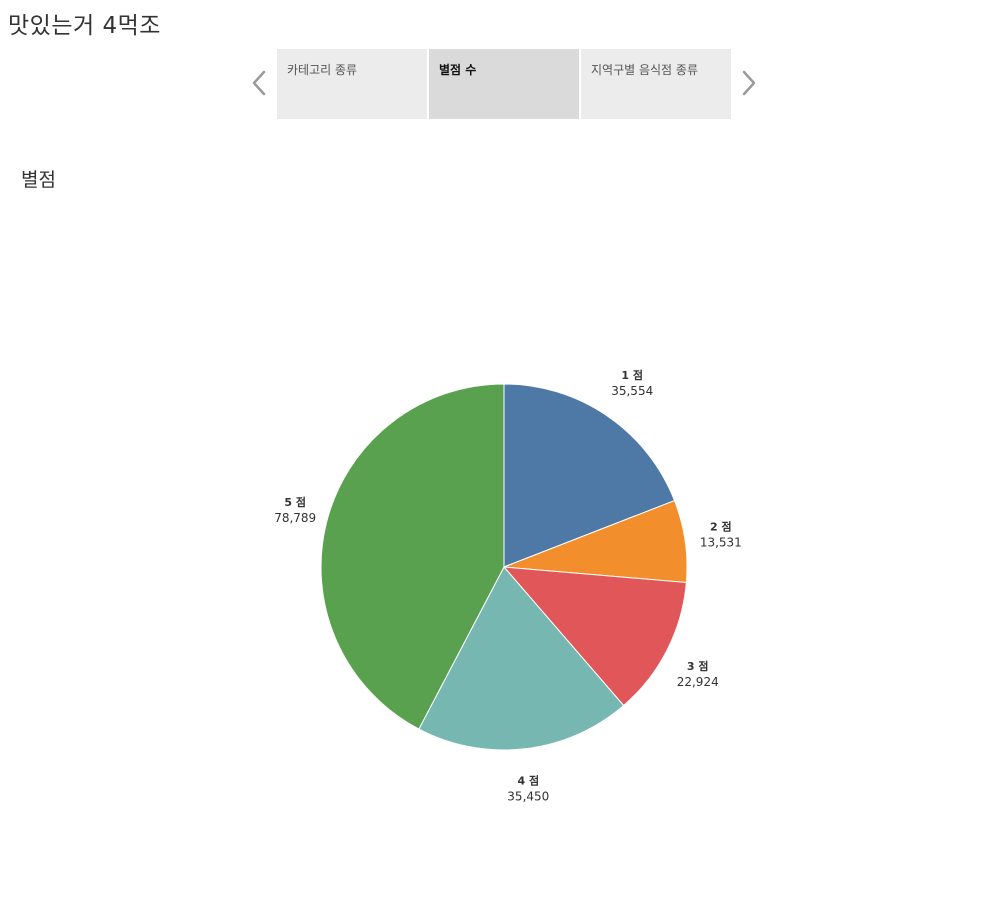 The height and width of the screenshot is (916, 1002). What do you see at coordinates (698, 682) in the screenshot?
I see `slice-label-value: 22,924` at bounding box center [698, 682].